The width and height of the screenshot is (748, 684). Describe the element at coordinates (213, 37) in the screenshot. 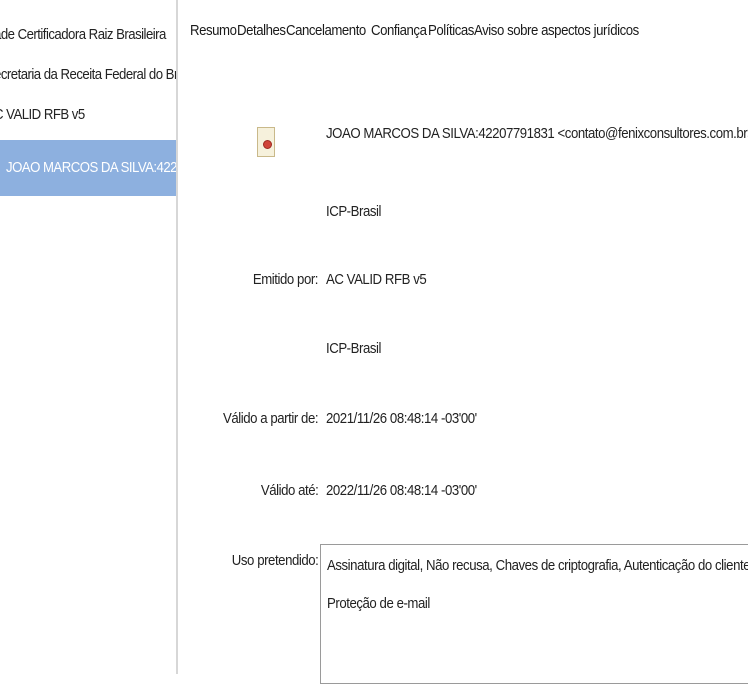

I see `tab-resumo: Resumo` at that location.